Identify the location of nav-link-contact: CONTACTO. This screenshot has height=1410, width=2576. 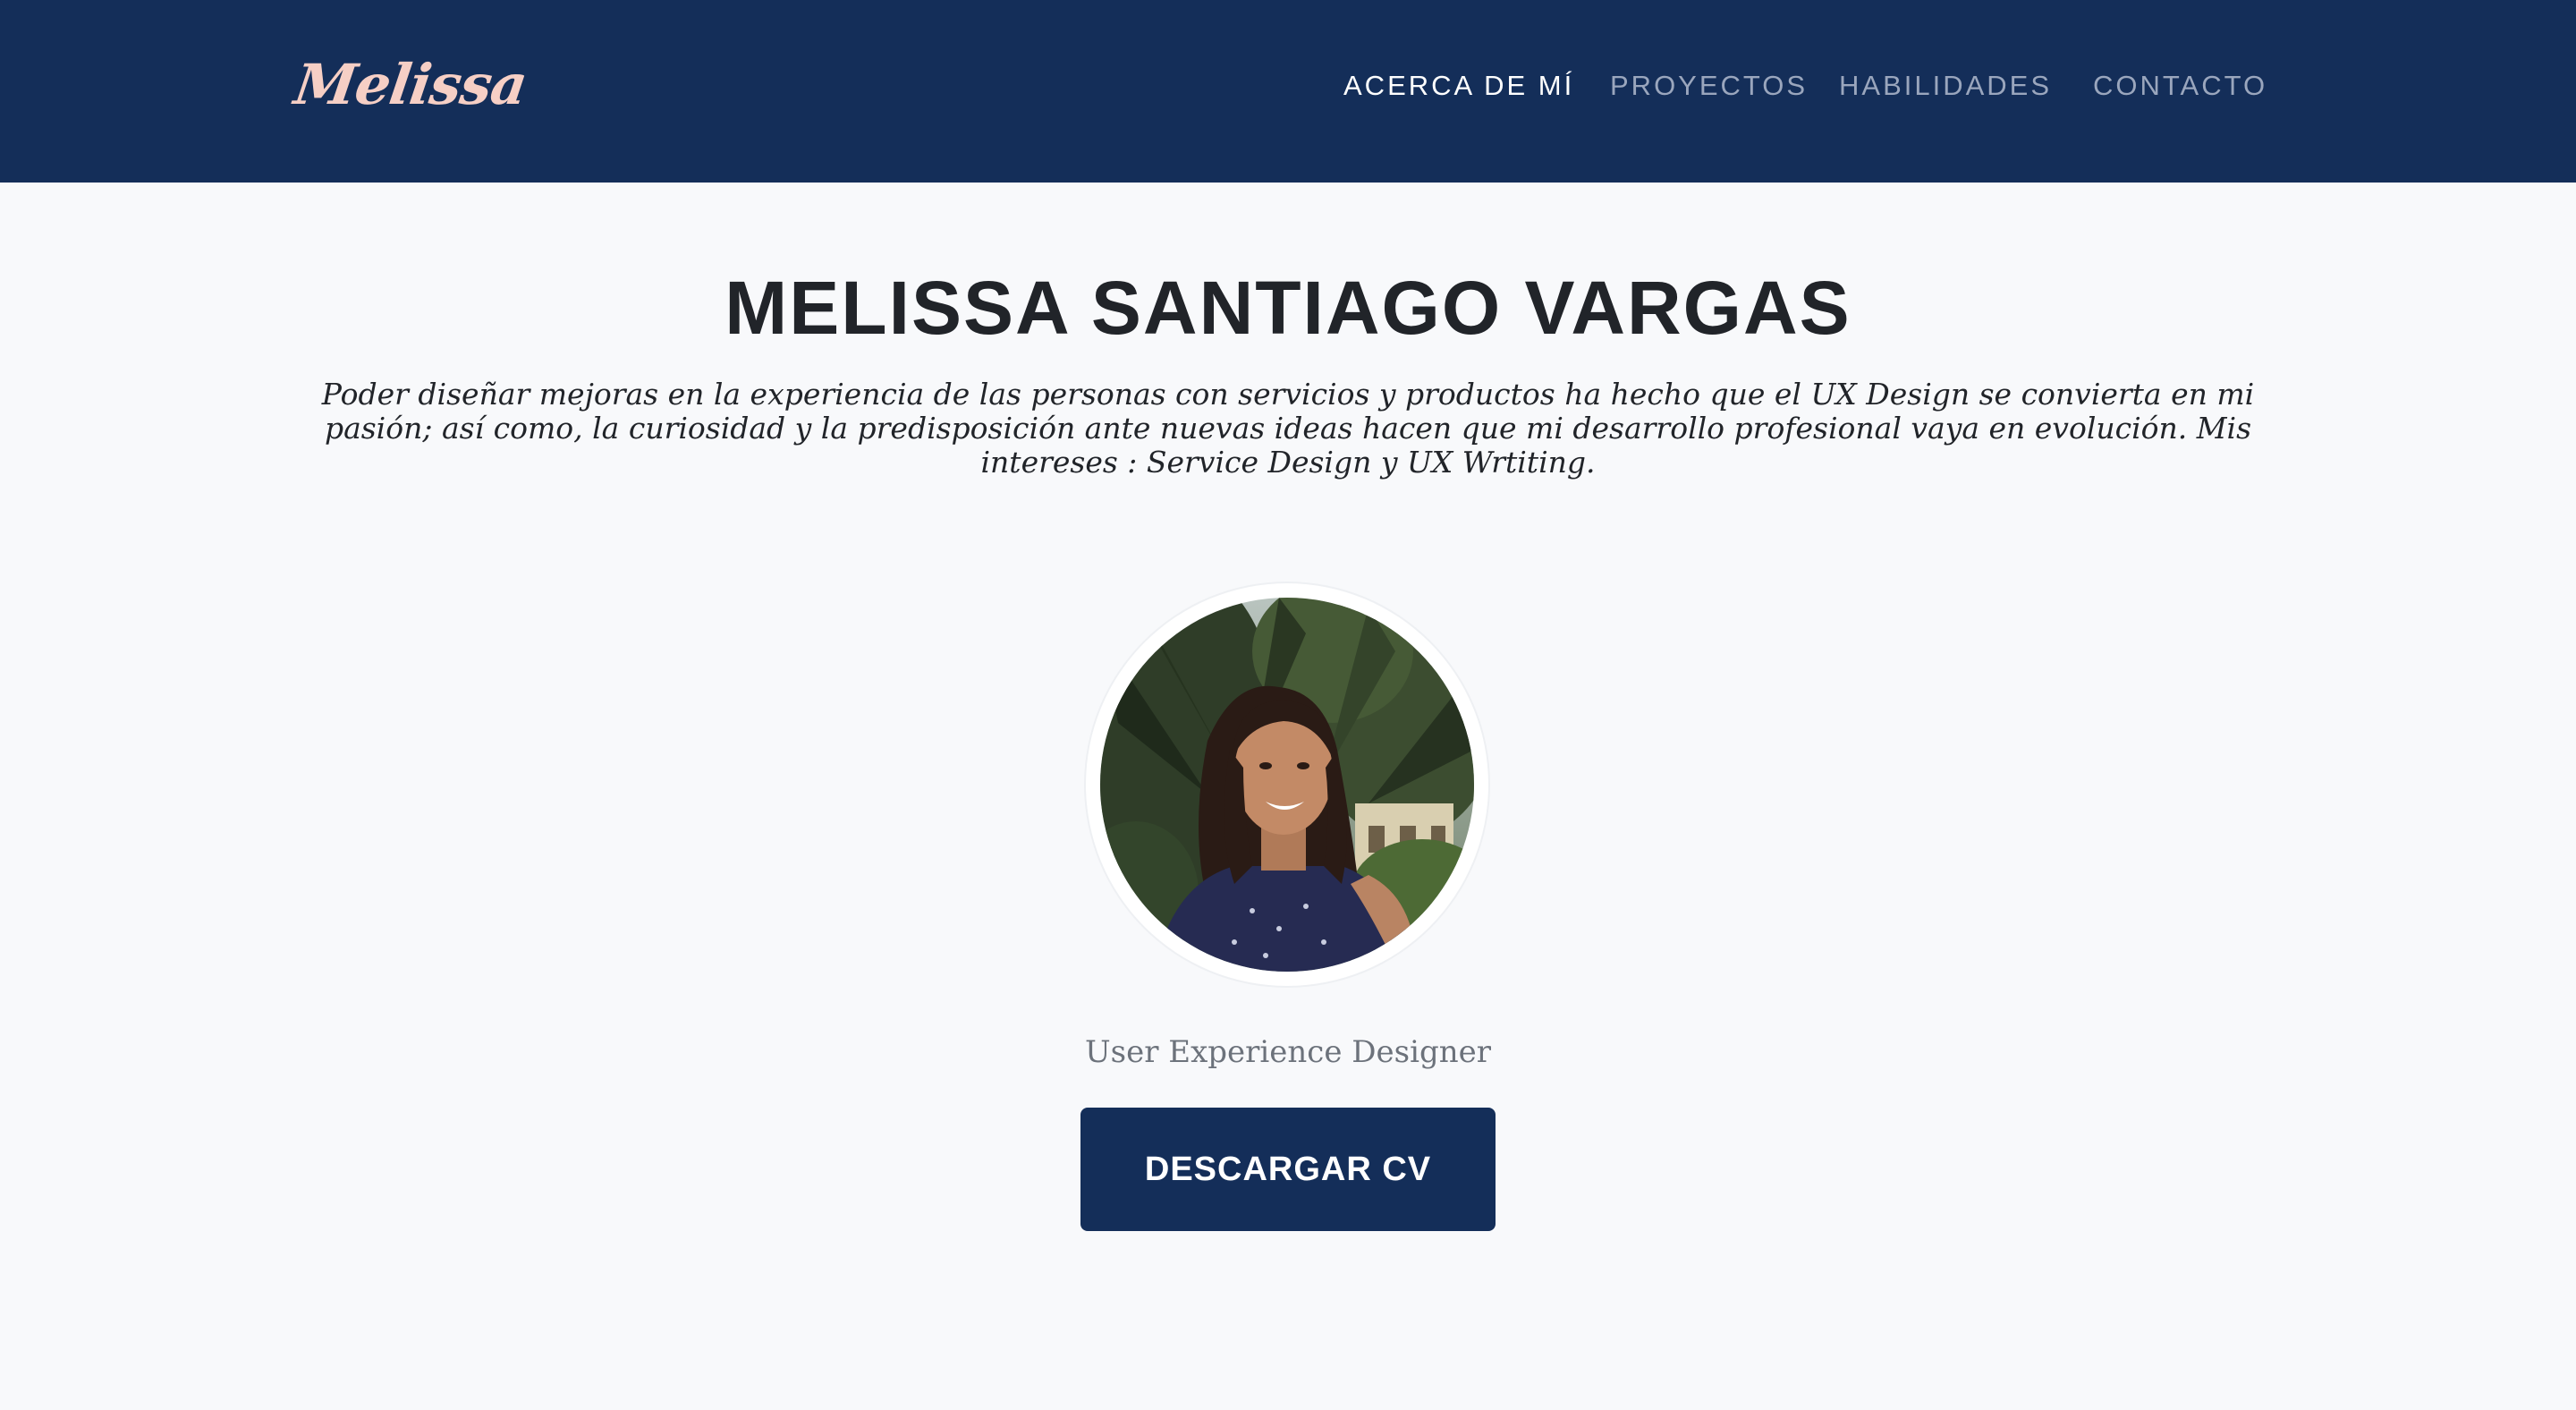
(2180, 86).